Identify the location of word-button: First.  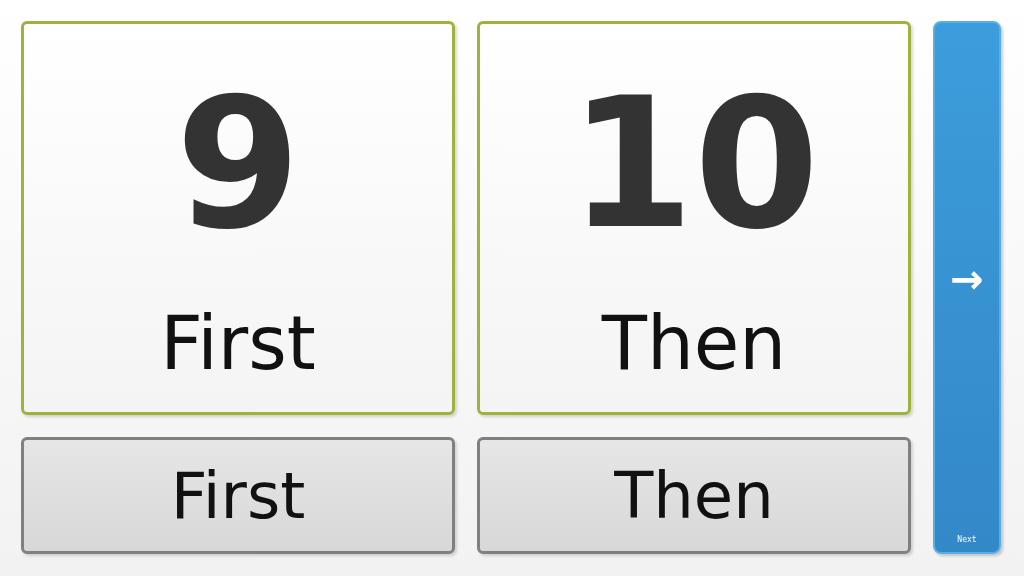
(238, 495).